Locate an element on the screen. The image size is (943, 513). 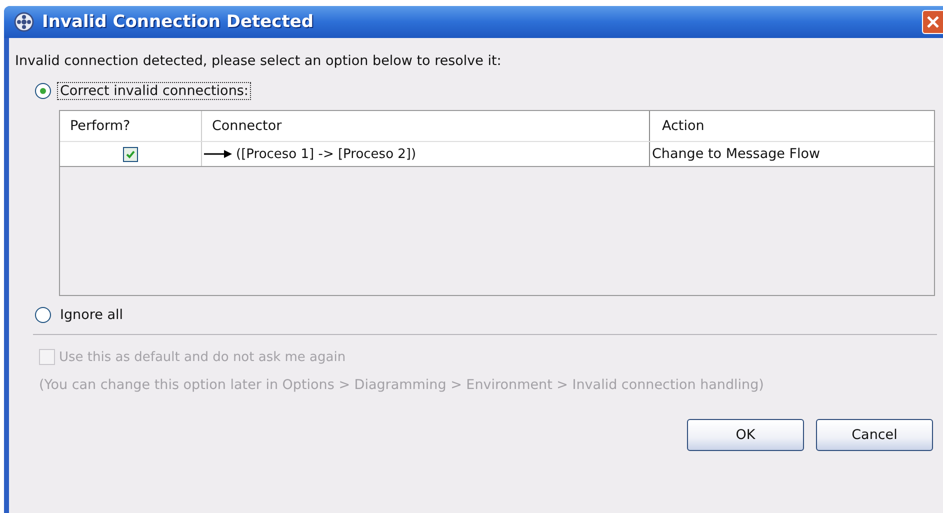
column-header: Perform? is located at coordinates (131, 126).